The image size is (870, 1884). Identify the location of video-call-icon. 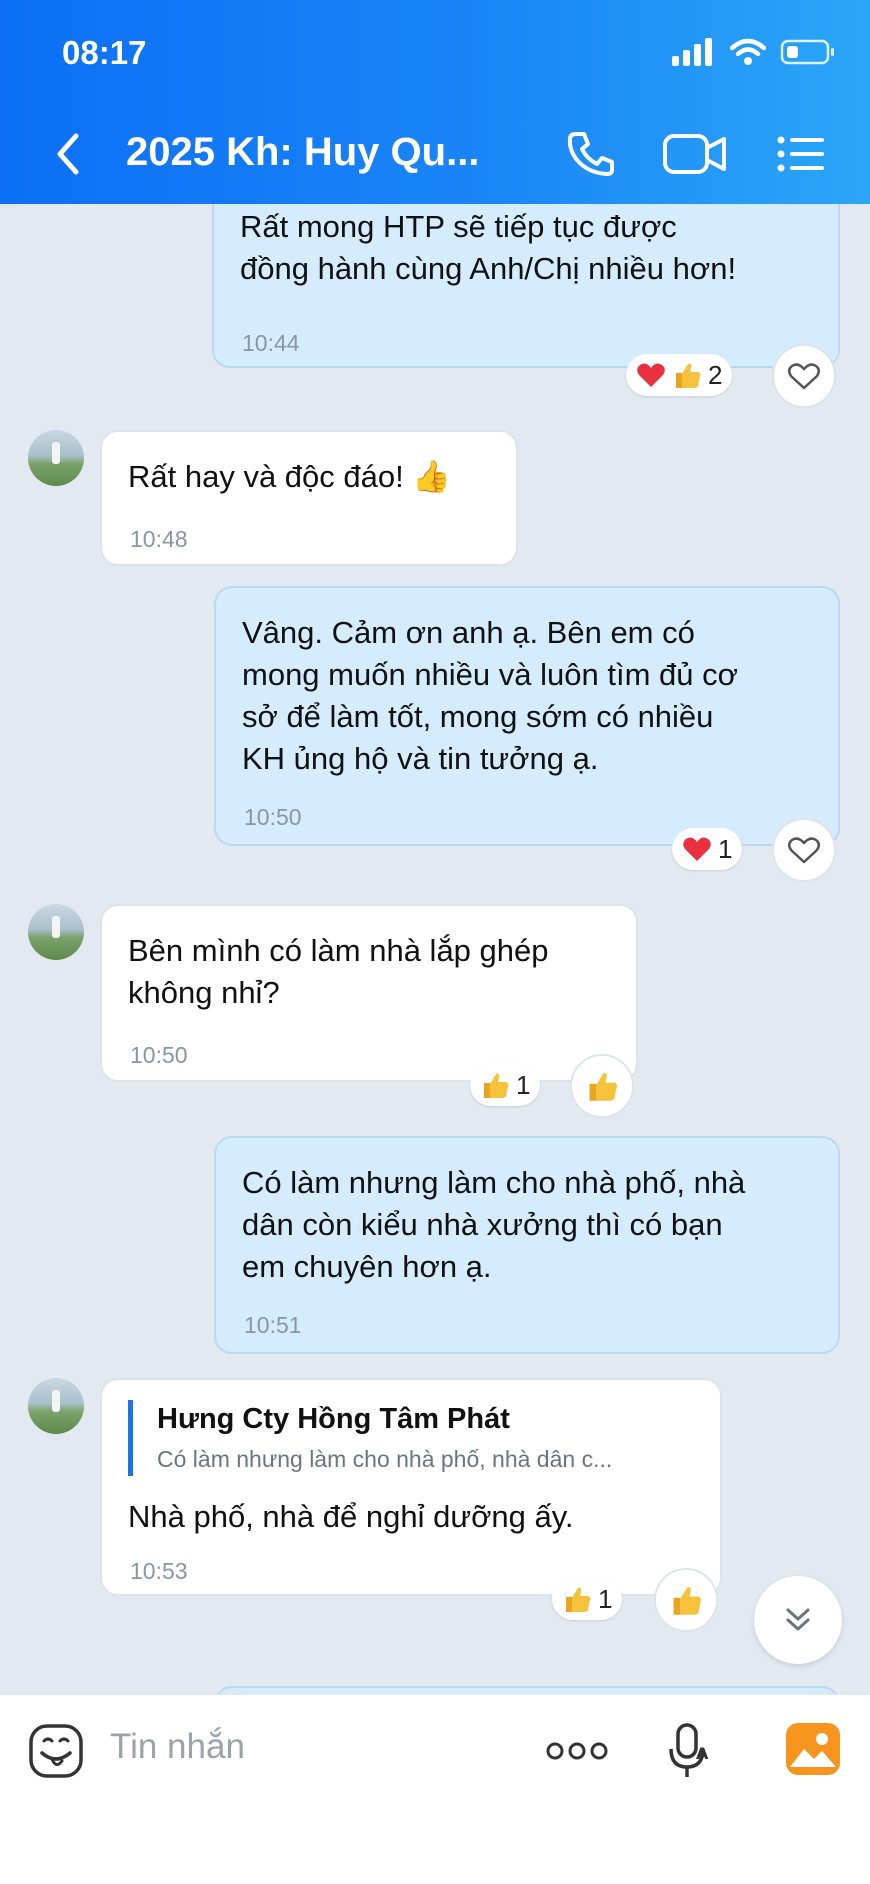
(695, 154).